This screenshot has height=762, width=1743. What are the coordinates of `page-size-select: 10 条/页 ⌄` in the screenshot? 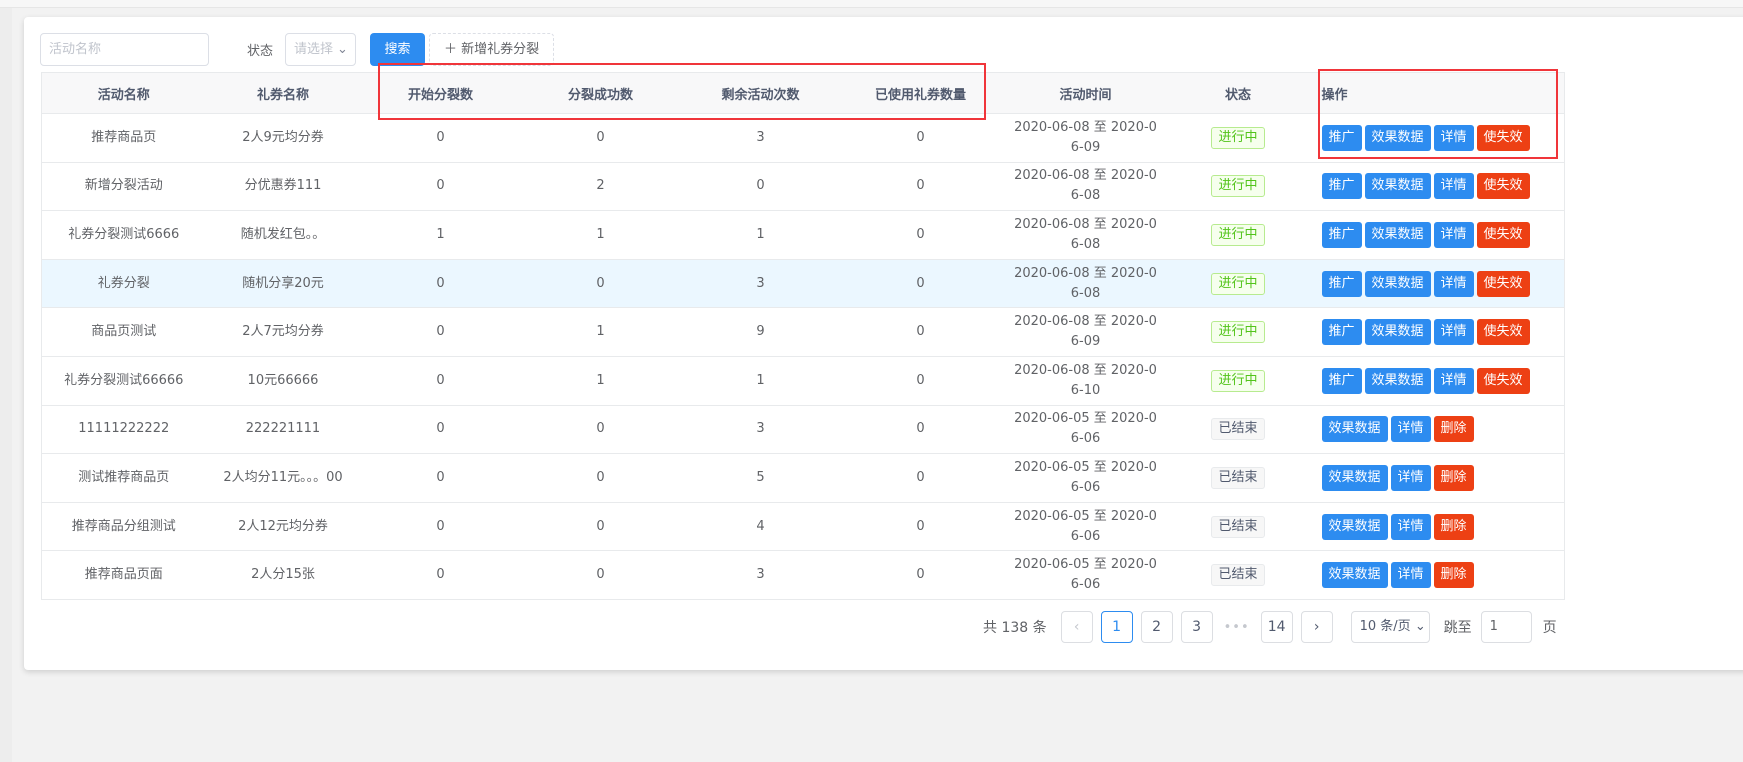 It's located at (1390, 627).